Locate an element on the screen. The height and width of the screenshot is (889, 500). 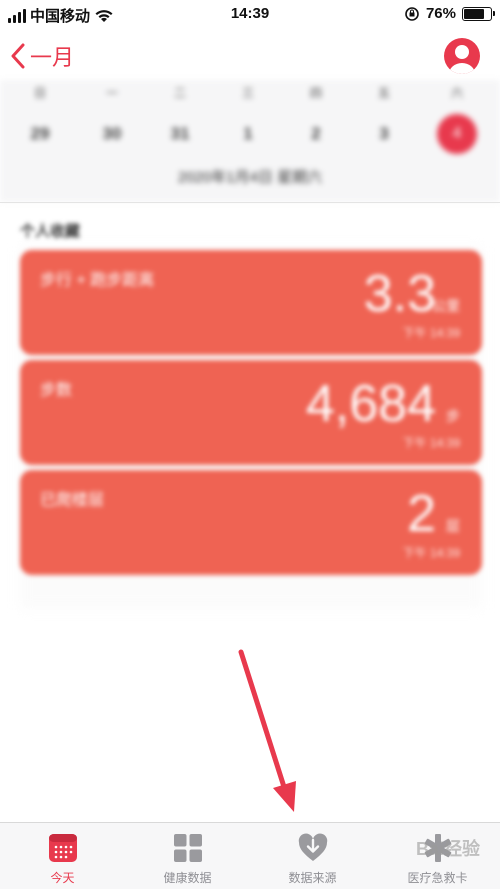
grid-icon is located at coordinates (188, 848).